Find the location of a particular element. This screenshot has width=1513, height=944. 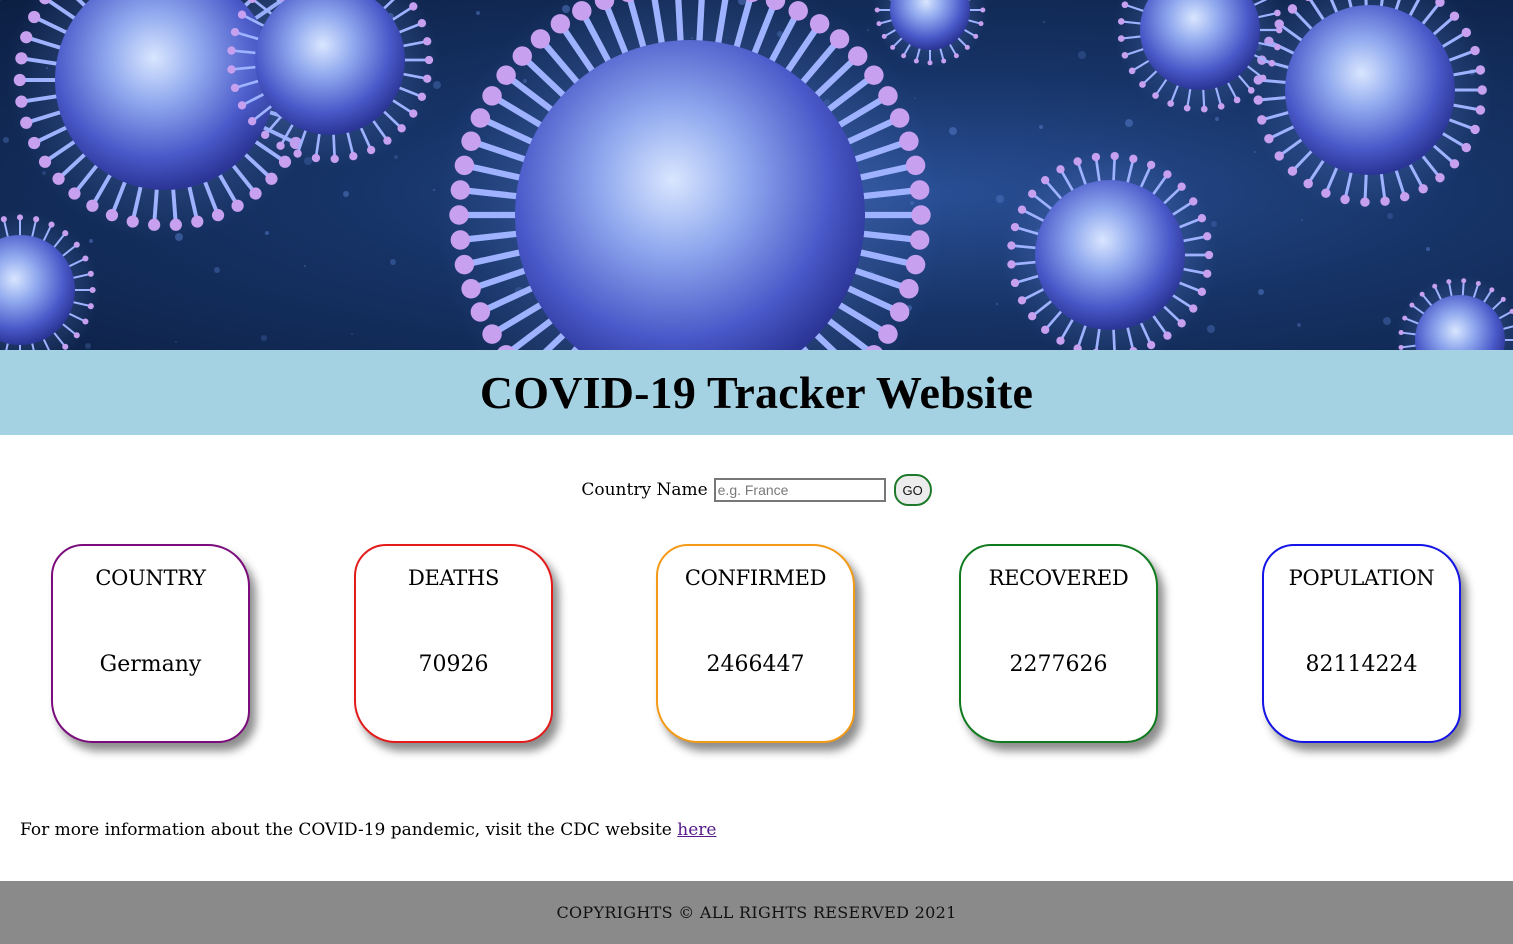

title-band: COVID-19 Tracker Website is located at coordinates (756, 392).